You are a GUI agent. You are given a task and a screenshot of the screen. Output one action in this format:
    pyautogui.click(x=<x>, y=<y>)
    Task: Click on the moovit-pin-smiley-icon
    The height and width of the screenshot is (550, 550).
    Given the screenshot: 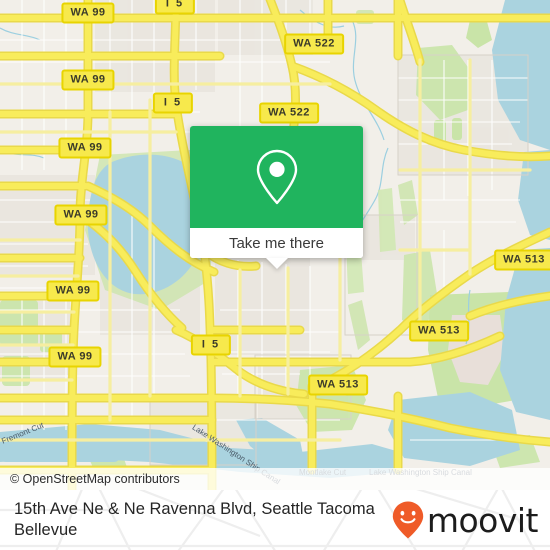 What is the action you would take?
    pyautogui.click(x=408, y=520)
    